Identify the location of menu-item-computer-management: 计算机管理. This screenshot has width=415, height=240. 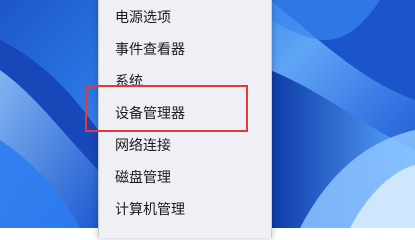
(189, 210).